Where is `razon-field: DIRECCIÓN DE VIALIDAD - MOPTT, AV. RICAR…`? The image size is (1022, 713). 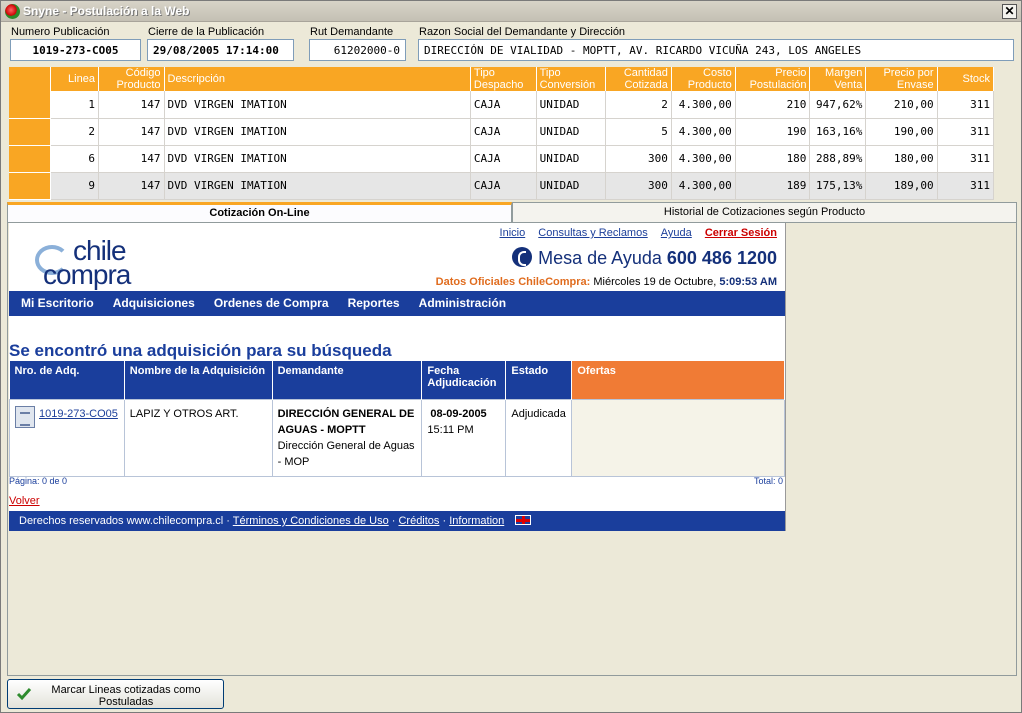 razon-field: DIRECCIÓN DE VIALIDAD - MOPTT, AV. RICAR… is located at coordinates (716, 50).